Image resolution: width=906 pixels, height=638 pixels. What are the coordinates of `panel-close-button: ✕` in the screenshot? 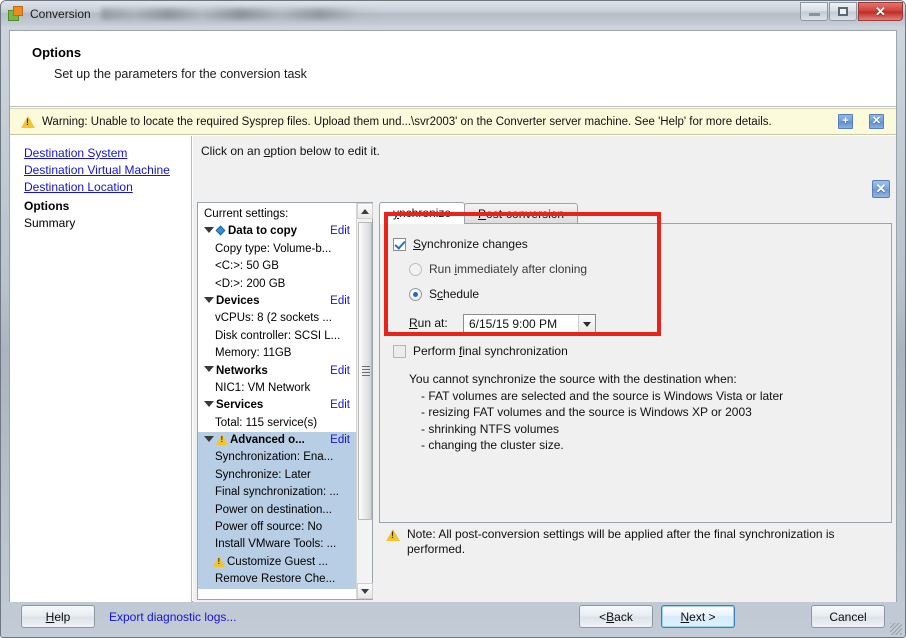 It's located at (881, 189).